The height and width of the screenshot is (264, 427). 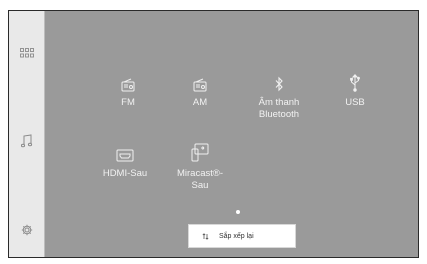 I want to click on source-label: HDMI-Sau, so click(x=125, y=173).